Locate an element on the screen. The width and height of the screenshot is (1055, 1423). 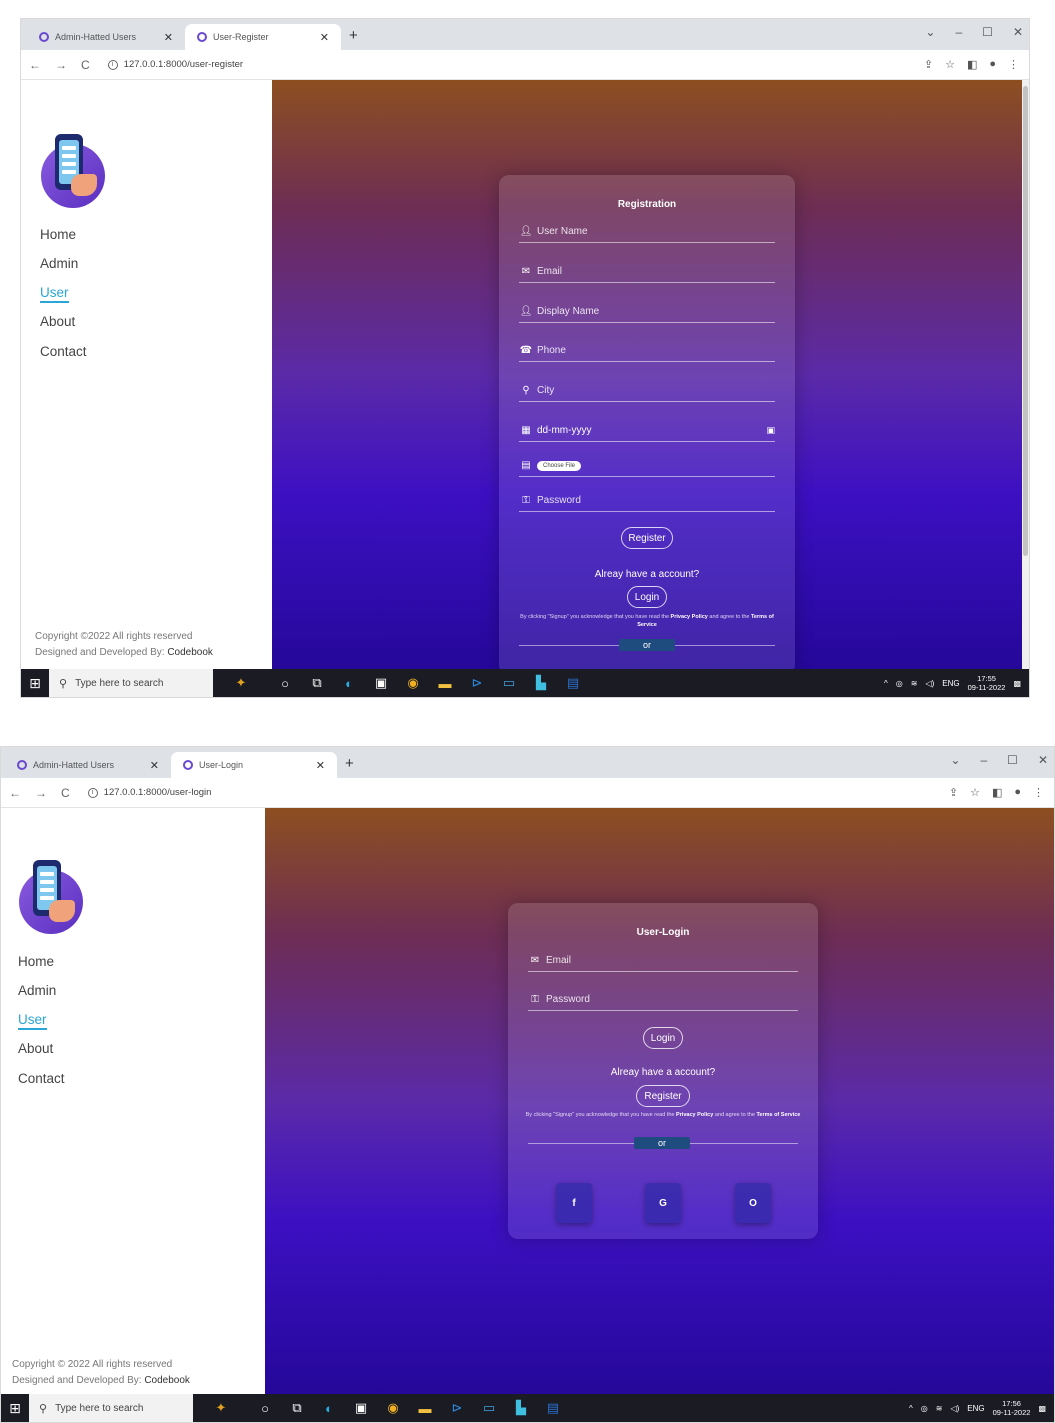
url-field: i 127.0.0.1:8000/user-register is located at coordinates (175, 64).